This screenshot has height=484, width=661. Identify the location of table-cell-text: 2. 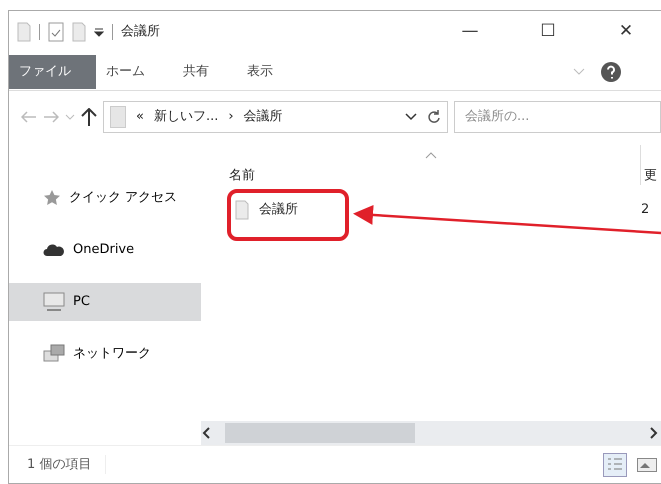
(645, 210).